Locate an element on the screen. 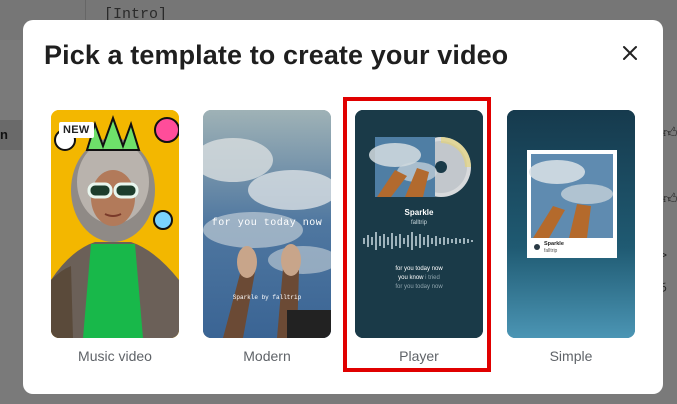  background-left-char: n is located at coordinates (4, 134).